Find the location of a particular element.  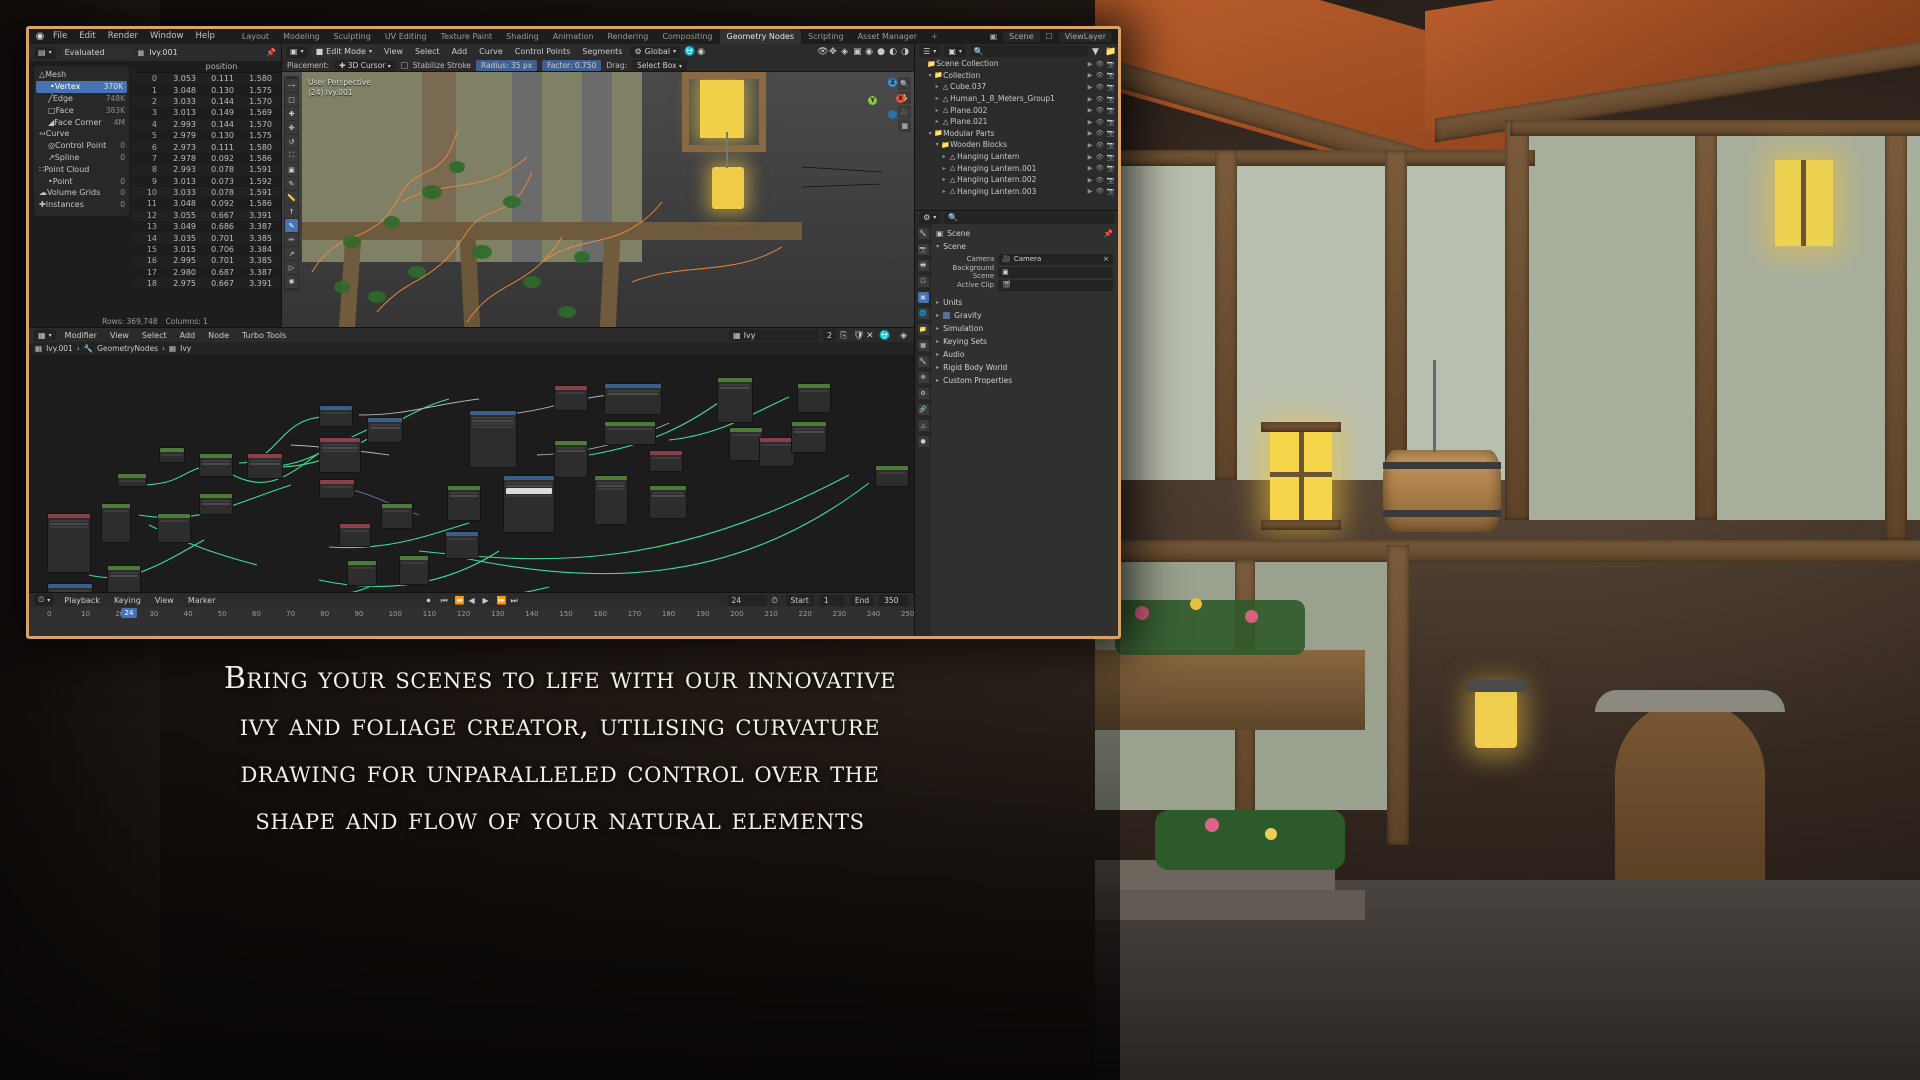

cursor-tool-icon: ✚ is located at coordinates (291, 113).